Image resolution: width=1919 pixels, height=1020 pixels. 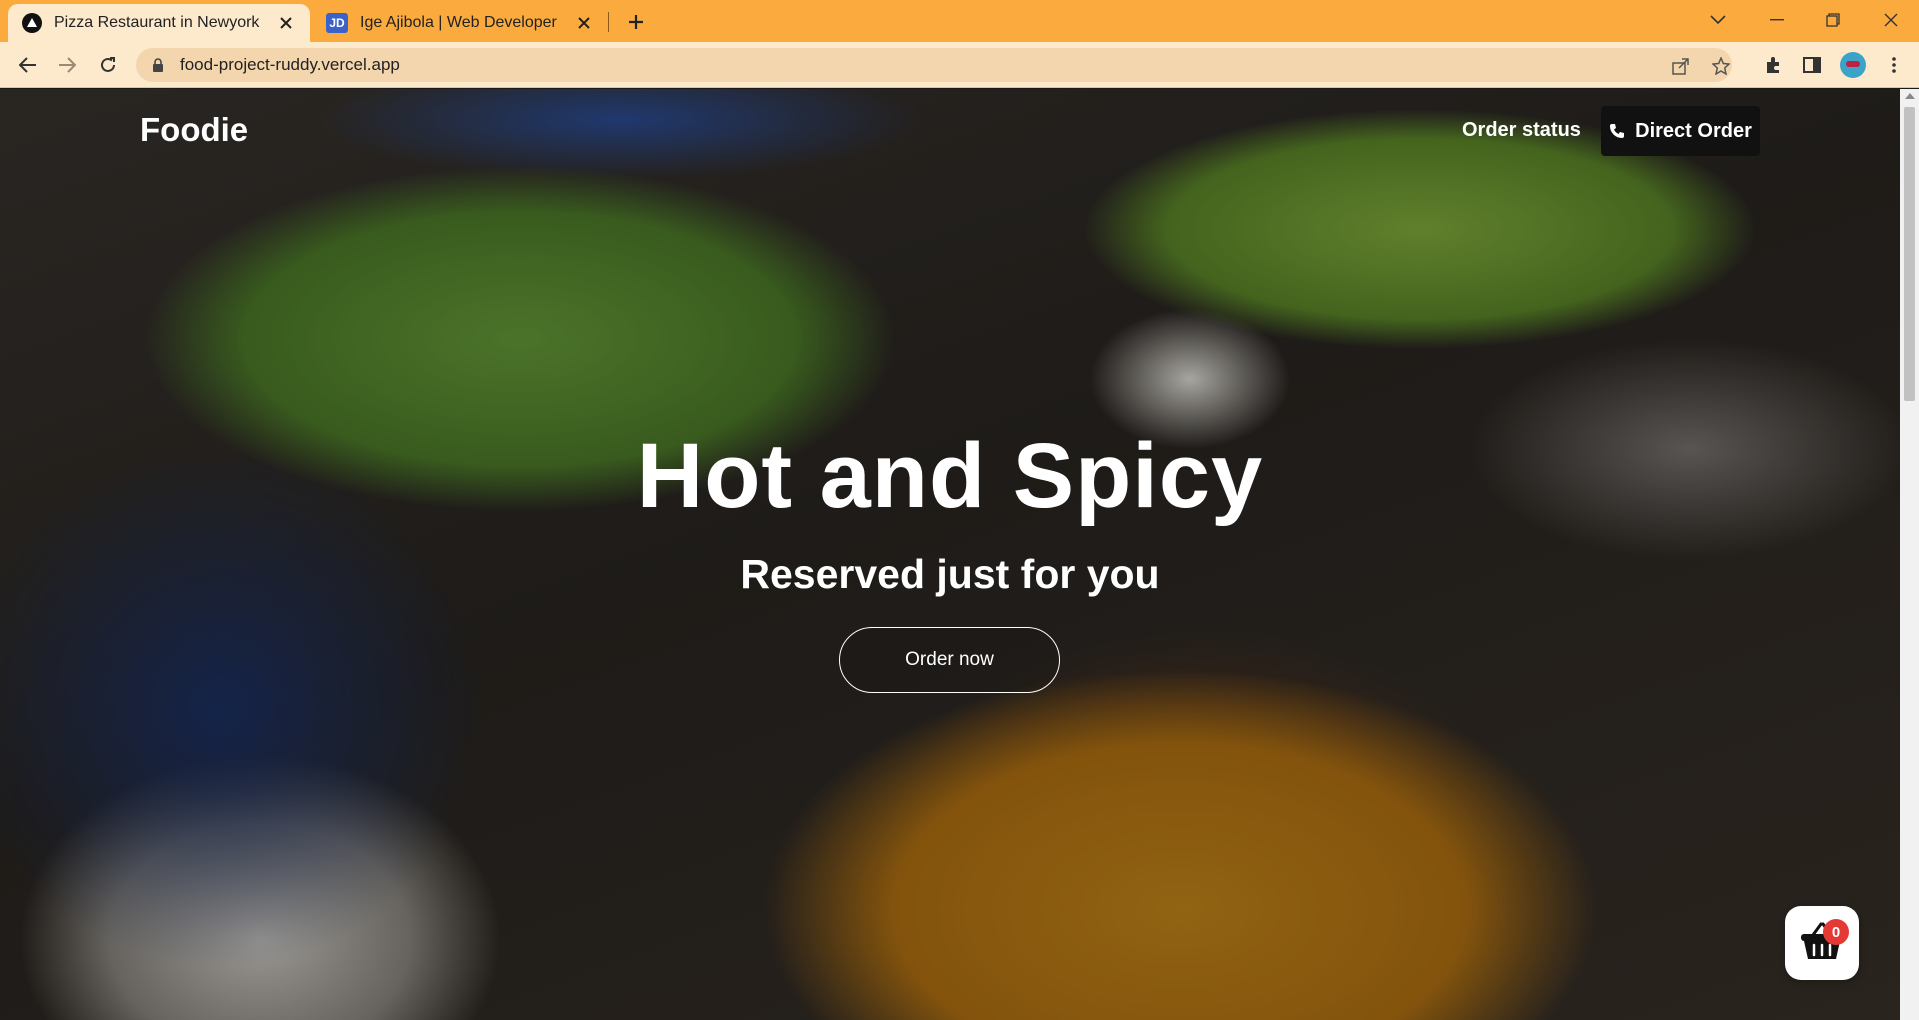 What do you see at coordinates (160, 65) in the screenshot?
I see `lock-icon` at bounding box center [160, 65].